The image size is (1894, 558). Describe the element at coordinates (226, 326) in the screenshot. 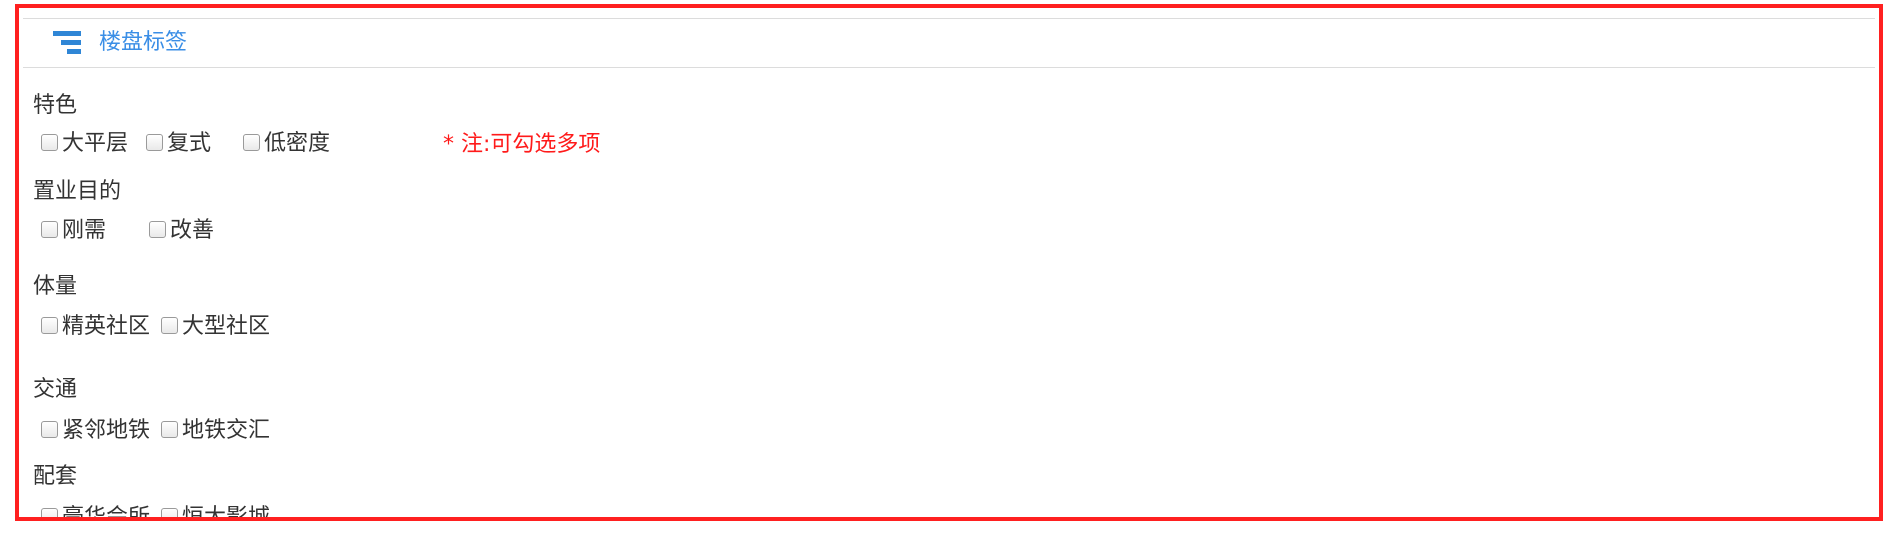

I see `option-label: 大型社区` at that location.